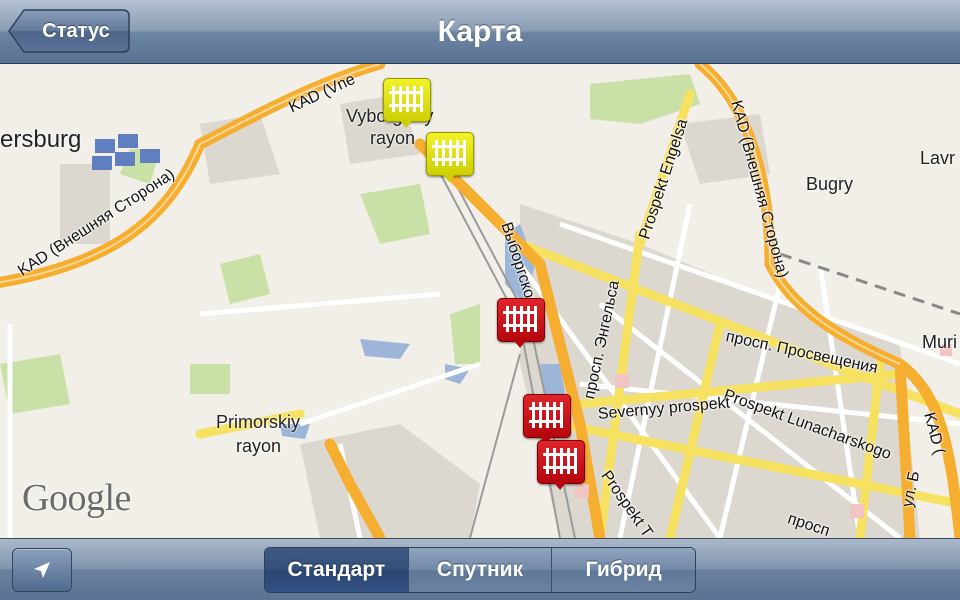 The image size is (960, 600). I want to click on bottom-toolbar: Стандарт Спутник Гибрид, so click(480, 569).